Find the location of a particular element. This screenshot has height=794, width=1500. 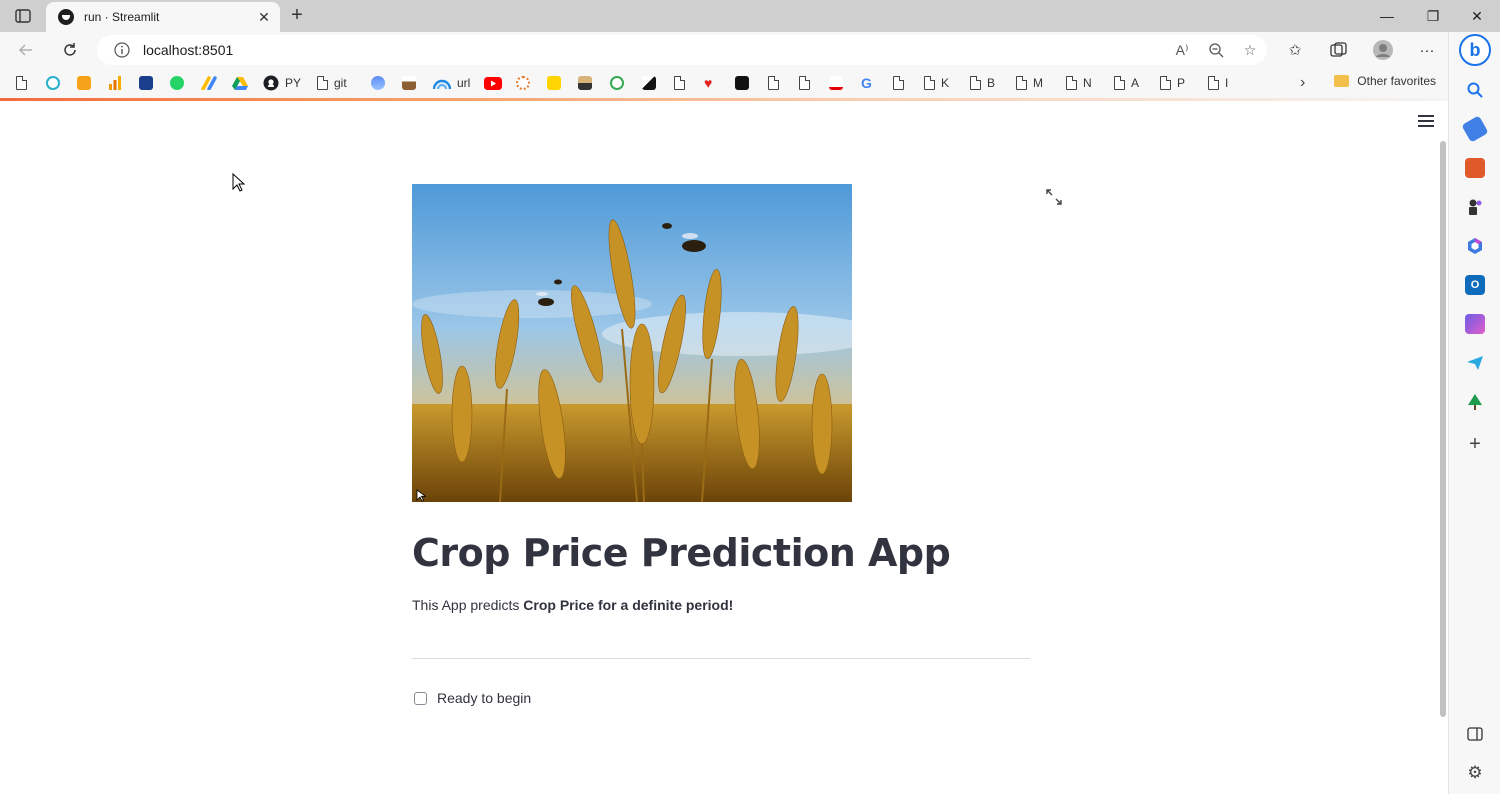

ready-checkbox-row: Ready to begin is located at coordinates (472, 698).